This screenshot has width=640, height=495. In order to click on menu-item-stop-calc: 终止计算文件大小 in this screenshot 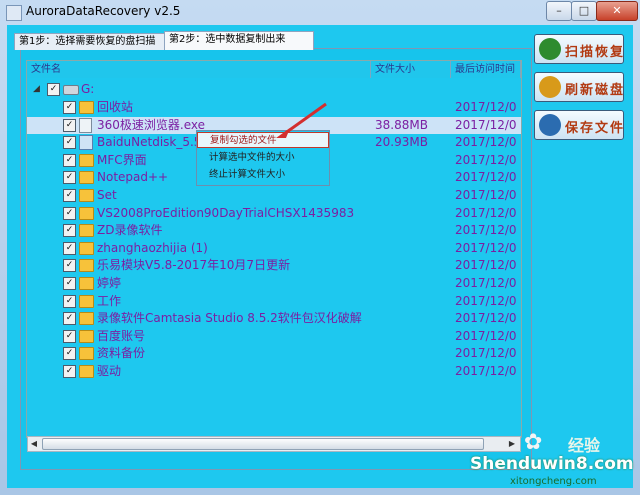, I will do `click(263, 175)`.